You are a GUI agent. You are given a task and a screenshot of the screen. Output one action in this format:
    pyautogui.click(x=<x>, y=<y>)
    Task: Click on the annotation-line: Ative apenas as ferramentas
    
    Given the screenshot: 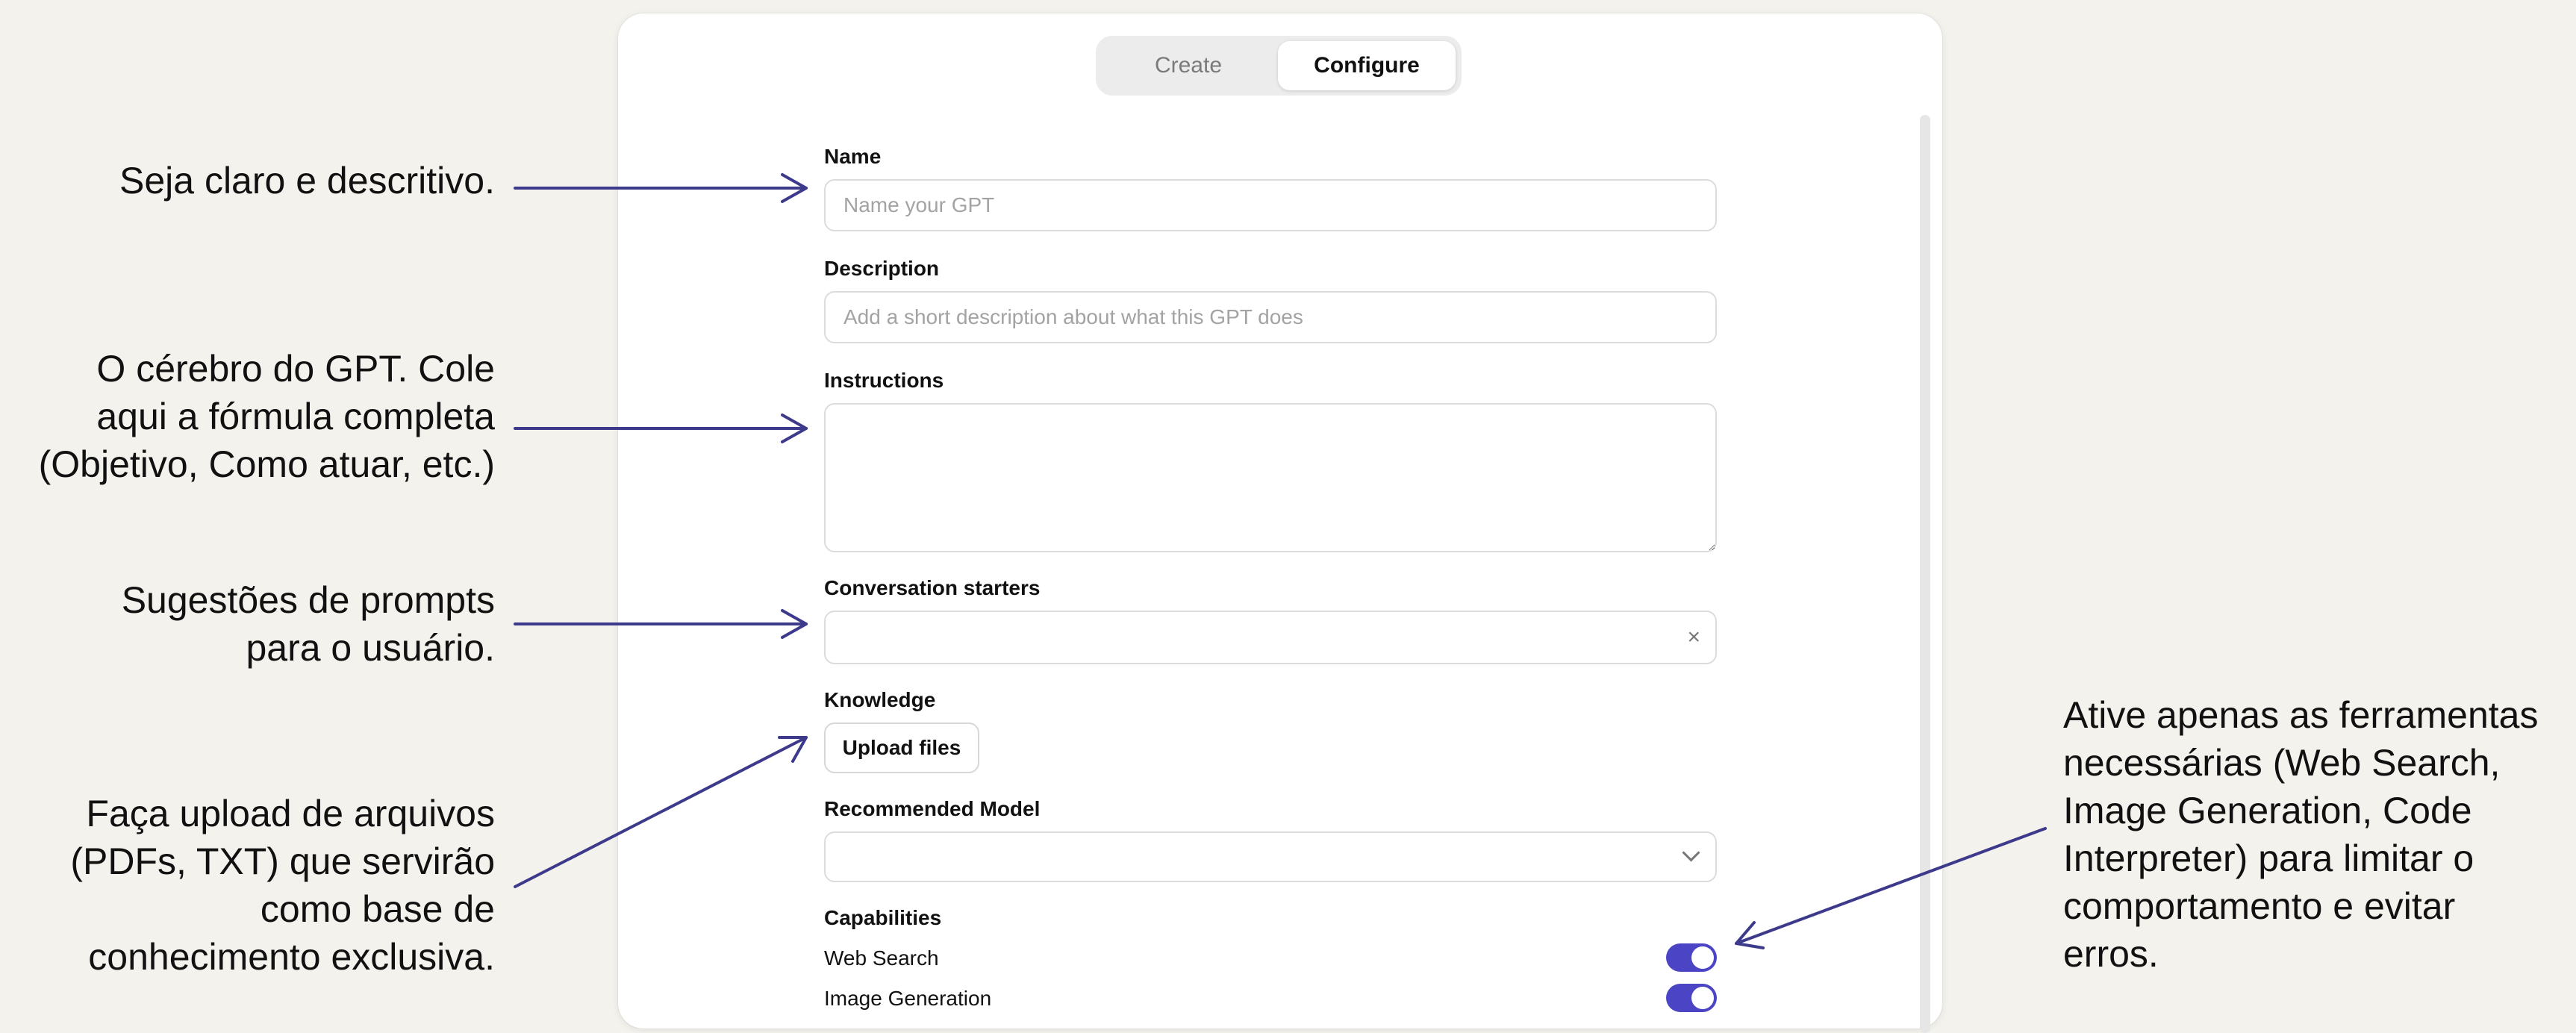 What is the action you would take?
    pyautogui.click(x=2301, y=715)
    